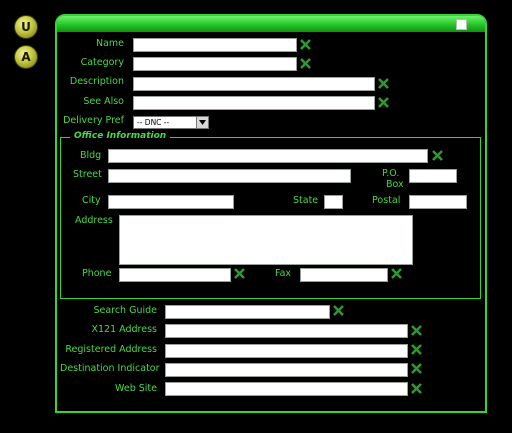 This screenshot has height=433, width=512. Describe the element at coordinates (93, 120) in the screenshot. I see `delivery-pref-label: Delivery Pref` at that location.